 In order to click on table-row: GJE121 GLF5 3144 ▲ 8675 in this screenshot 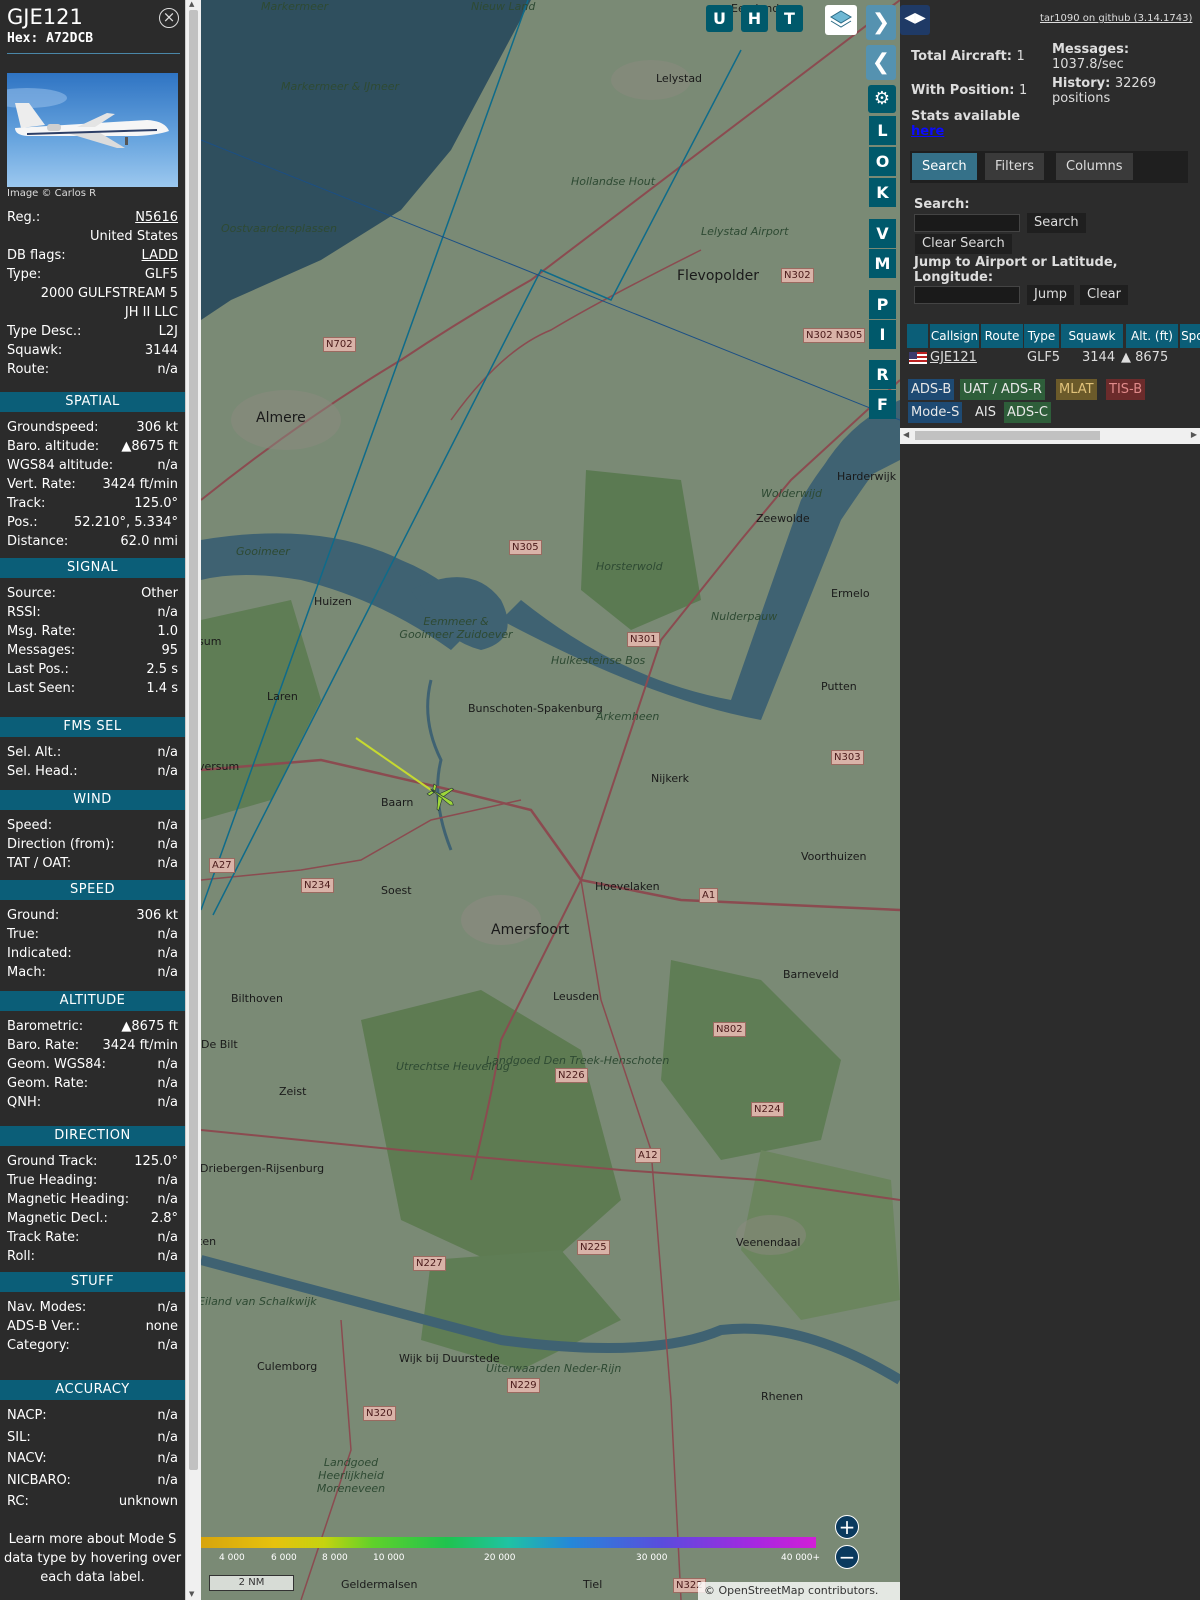, I will do `click(1053, 358)`.